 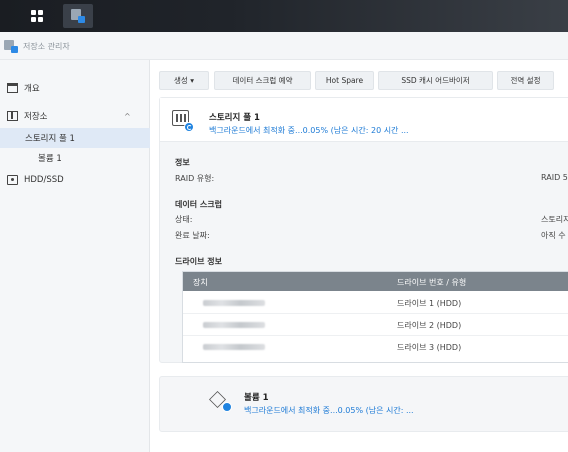 What do you see at coordinates (183, 121) in the screenshot?
I see `storage-pool-icon` at bounding box center [183, 121].